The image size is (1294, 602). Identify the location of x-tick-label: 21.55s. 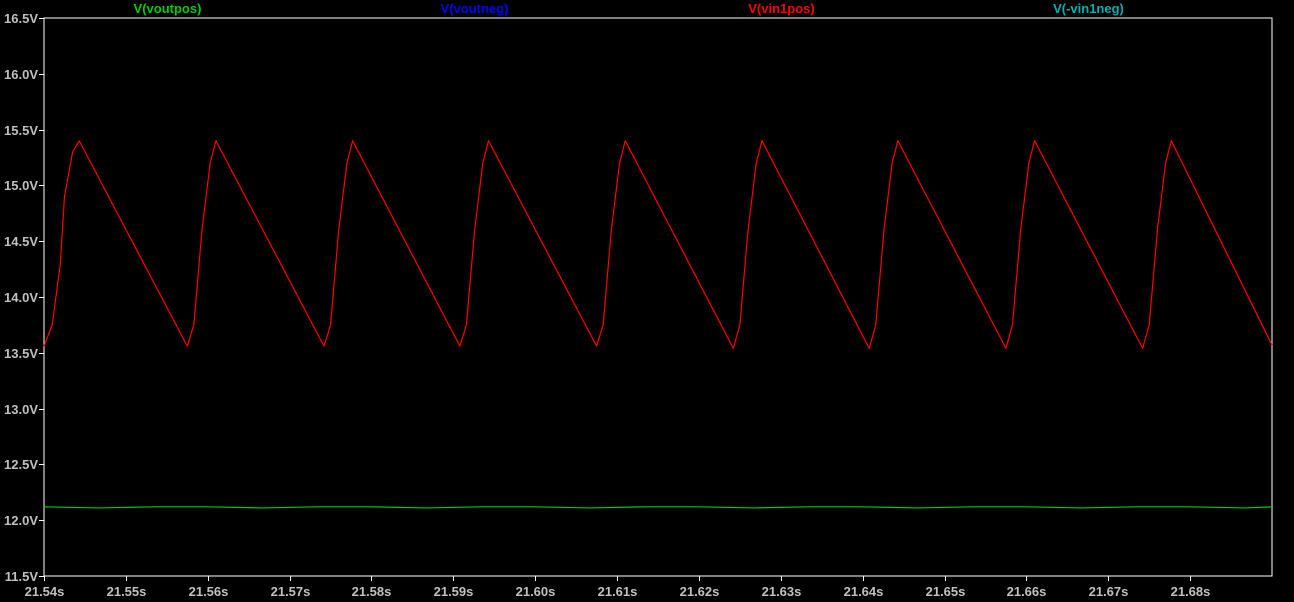
(127, 591).